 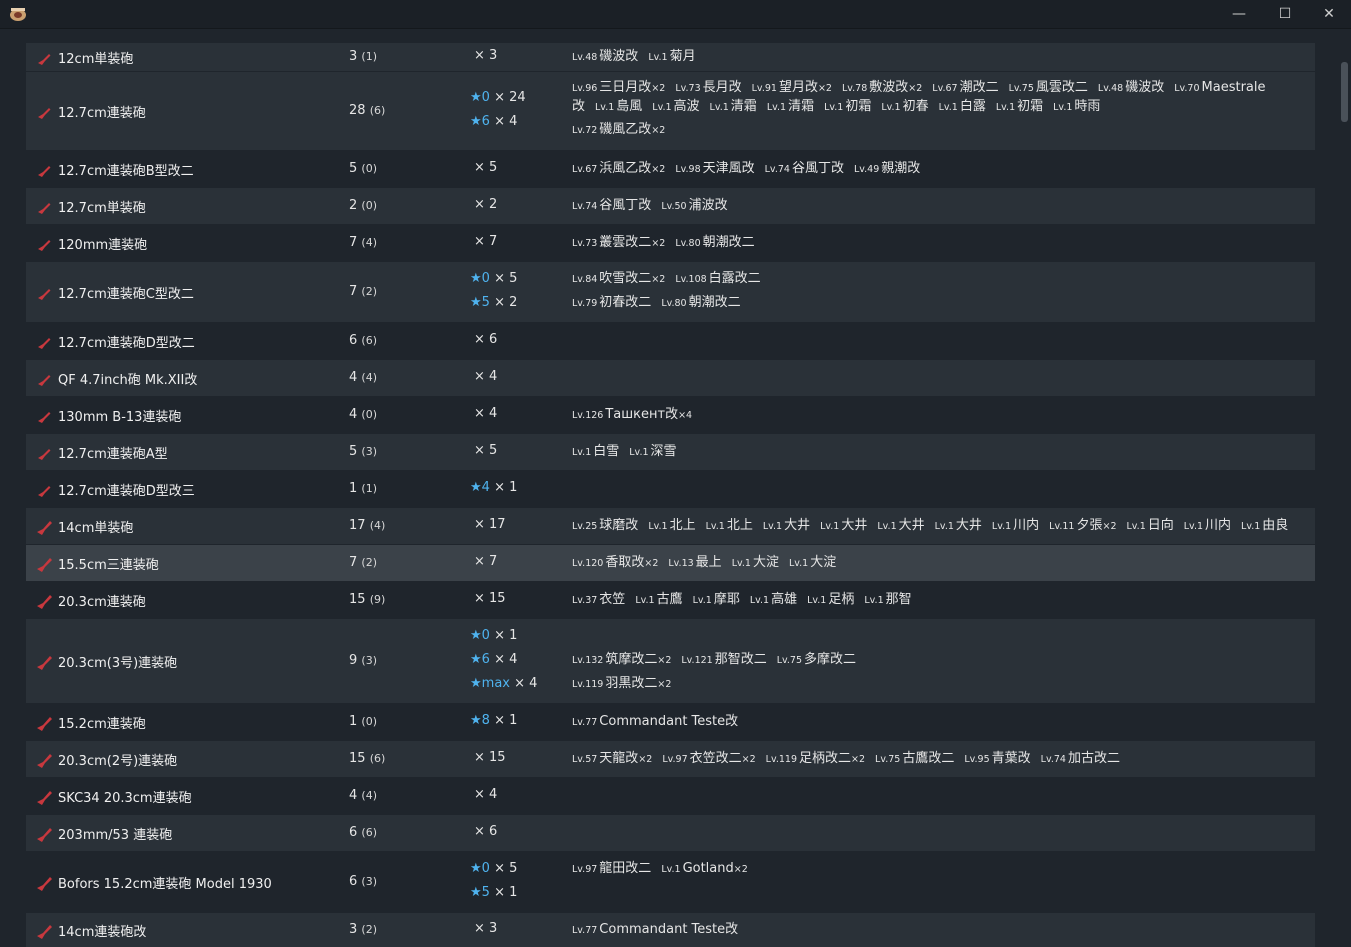 I want to click on equipment-row: 203mm/53 連装砲 6 (6) × 6, so click(x=670, y=833).